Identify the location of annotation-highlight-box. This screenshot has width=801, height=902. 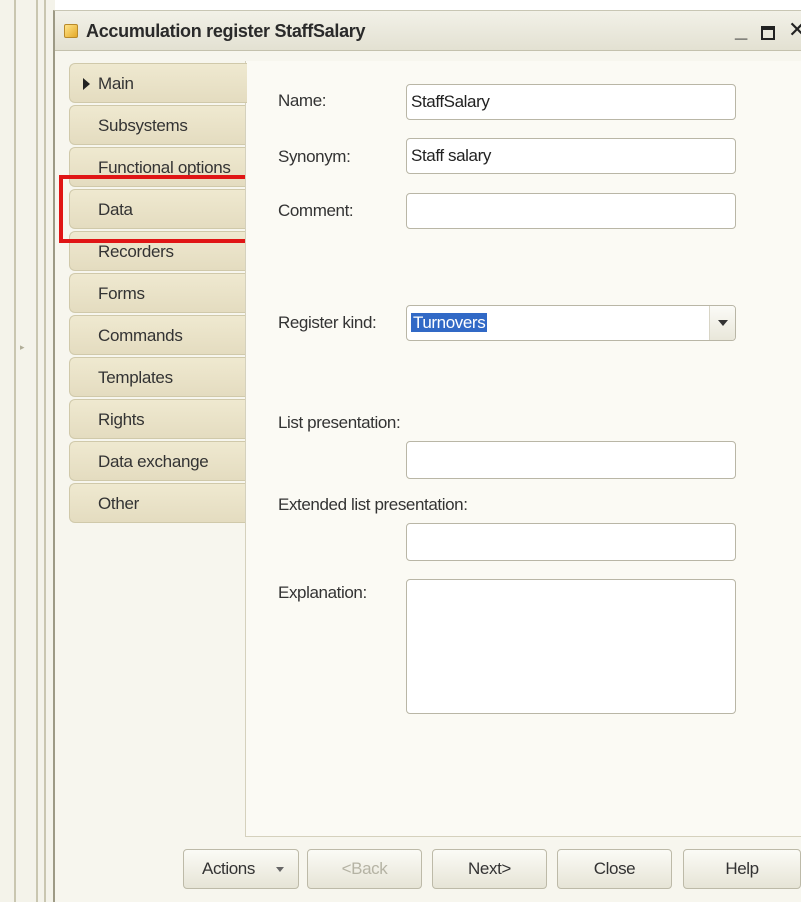
(158, 209).